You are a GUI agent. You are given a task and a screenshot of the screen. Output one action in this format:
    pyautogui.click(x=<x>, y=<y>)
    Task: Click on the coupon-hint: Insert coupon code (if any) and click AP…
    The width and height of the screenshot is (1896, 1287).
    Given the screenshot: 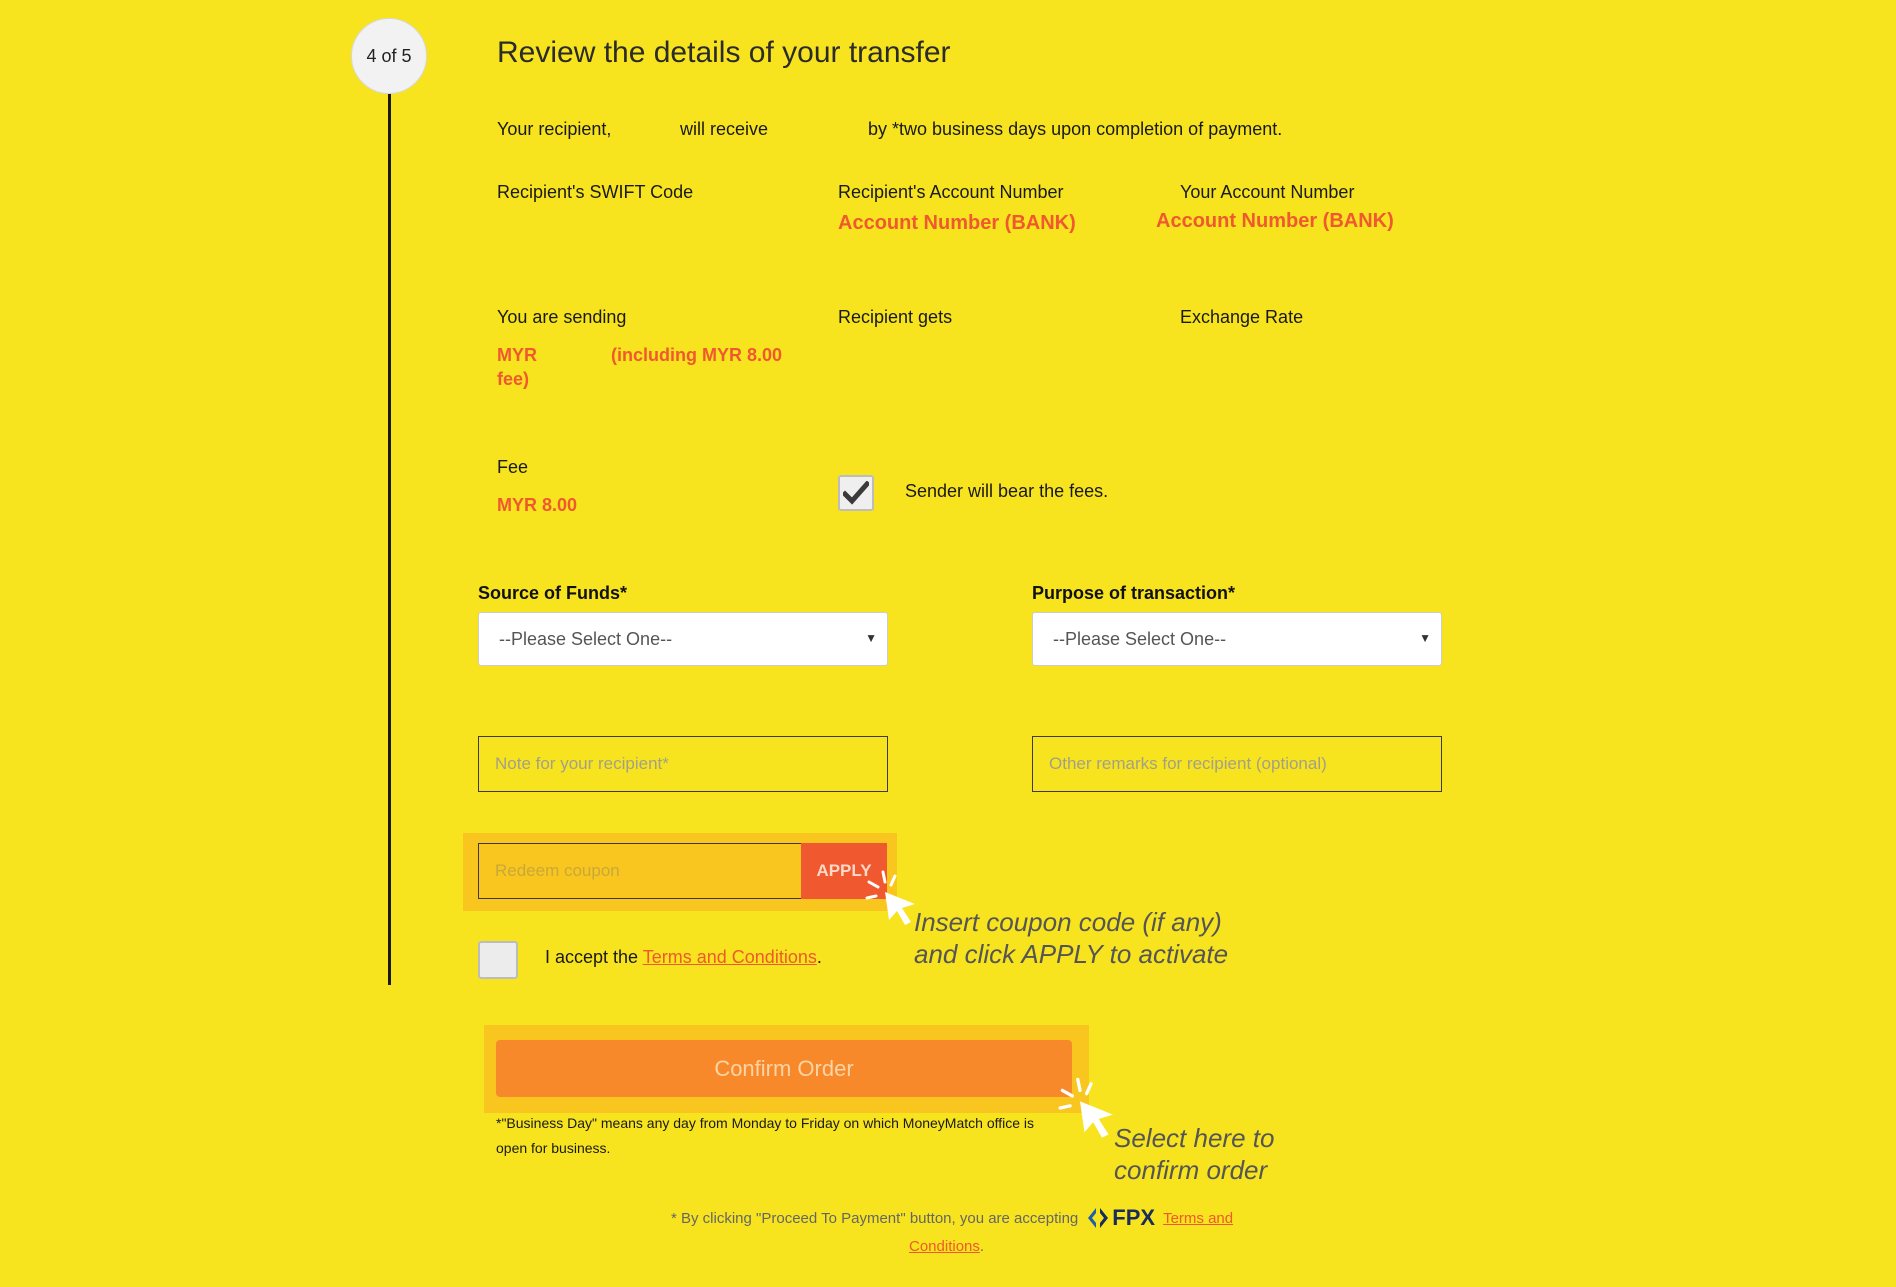 What is the action you would take?
    pyautogui.click(x=1071, y=938)
    